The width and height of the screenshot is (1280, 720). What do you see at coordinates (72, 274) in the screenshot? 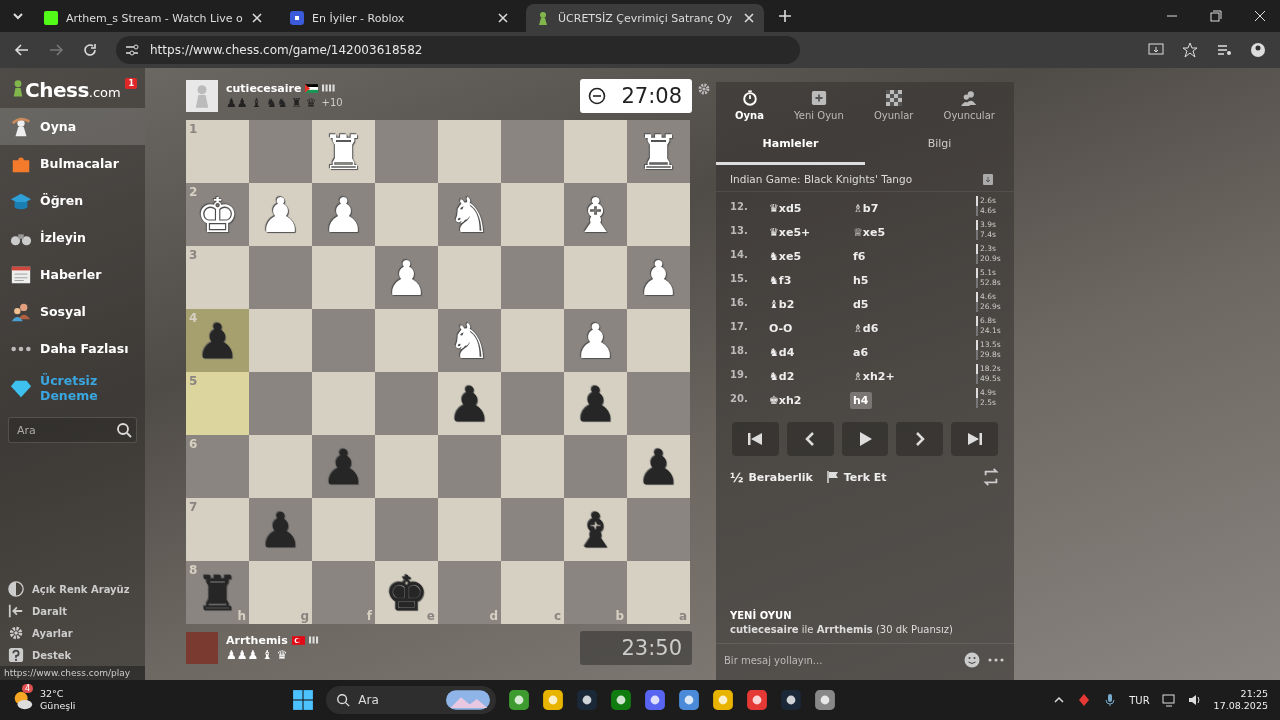
I see `sidebar-item: Haberler` at bounding box center [72, 274].